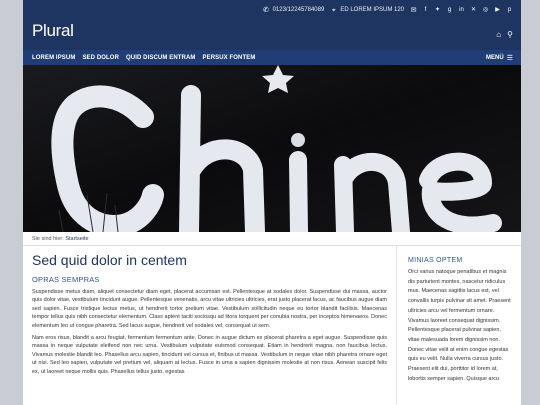  Describe the element at coordinates (53, 58) in the screenshot. I see `nav-item-lorem-ipsum: LOREM IPSUM` at that location.